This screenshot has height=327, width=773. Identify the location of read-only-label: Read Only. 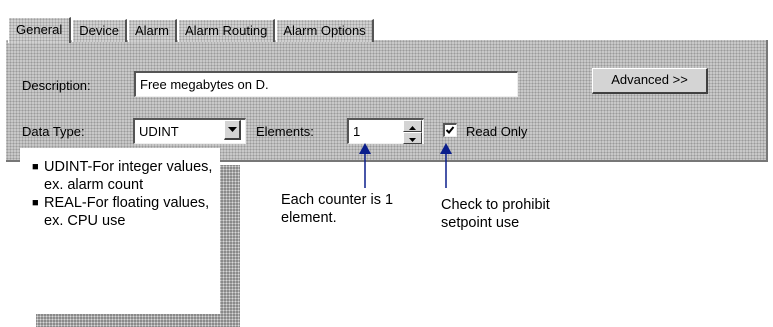
(497, 131).